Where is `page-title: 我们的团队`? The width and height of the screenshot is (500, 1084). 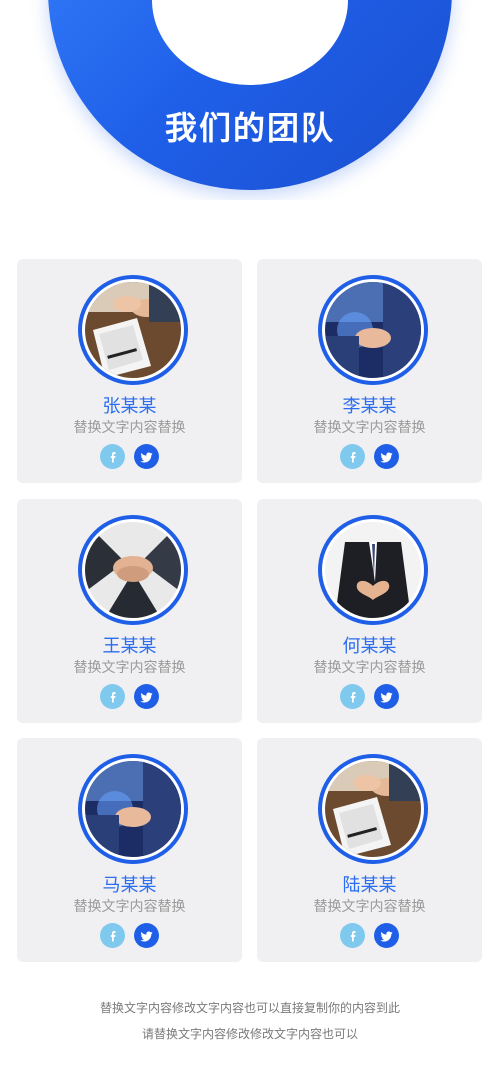
page-title: 我们的团队 is located at coordinates (249, 128).